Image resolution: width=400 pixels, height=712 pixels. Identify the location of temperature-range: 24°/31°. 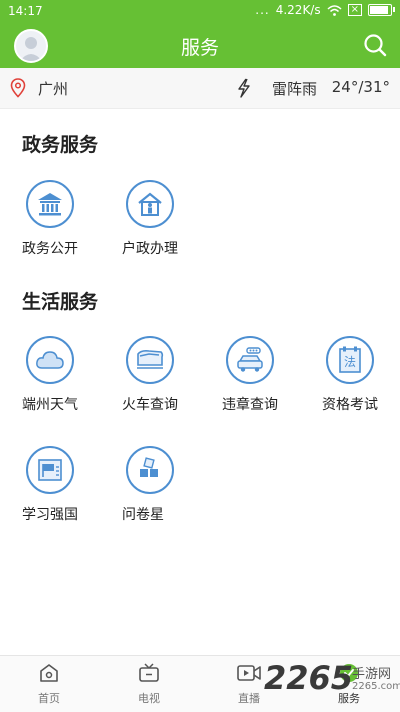
(360, 87).